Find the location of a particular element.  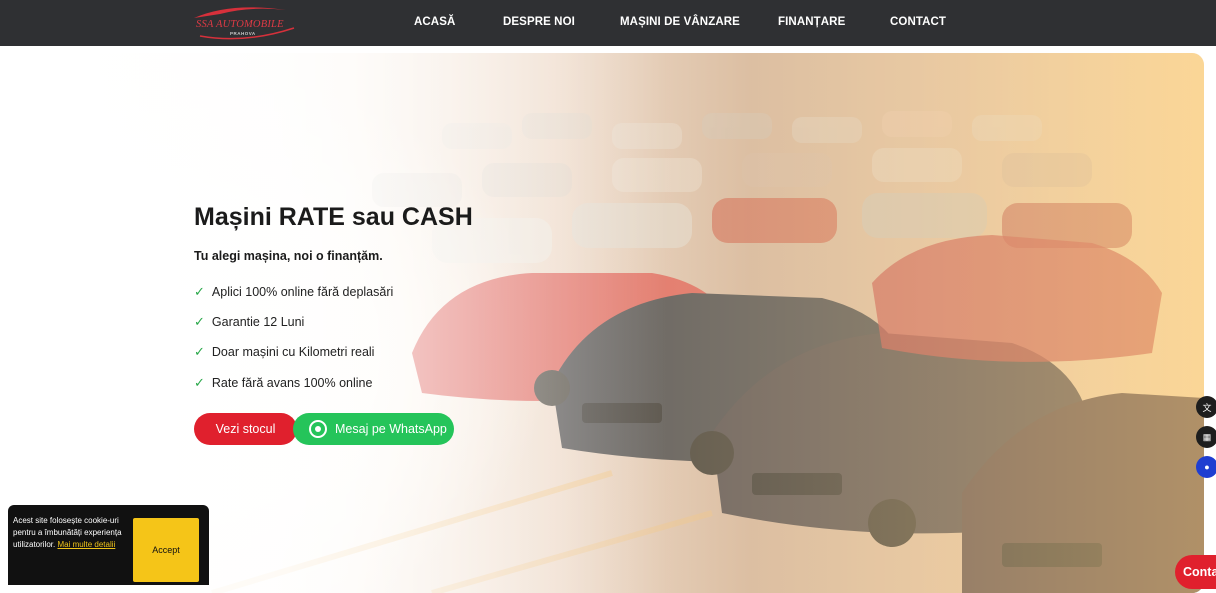

feature-item: ✓ Garantie 12 Luni is located at coordinates (249, 322).